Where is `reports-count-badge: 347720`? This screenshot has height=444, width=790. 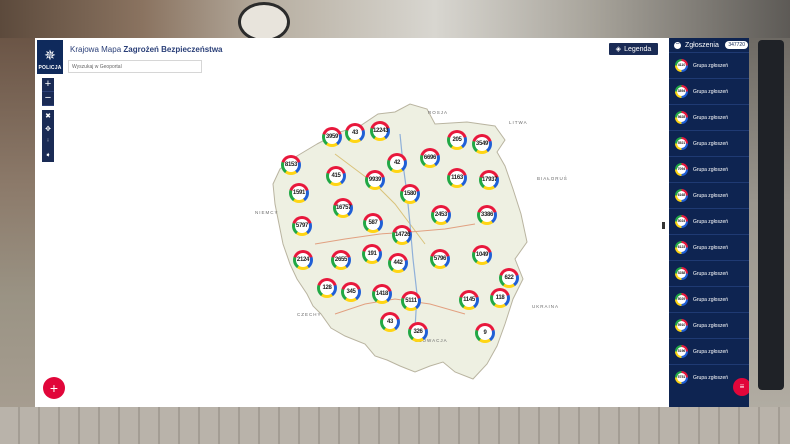 reports-count-badge: 347720 is located at coordinates (736, 45).